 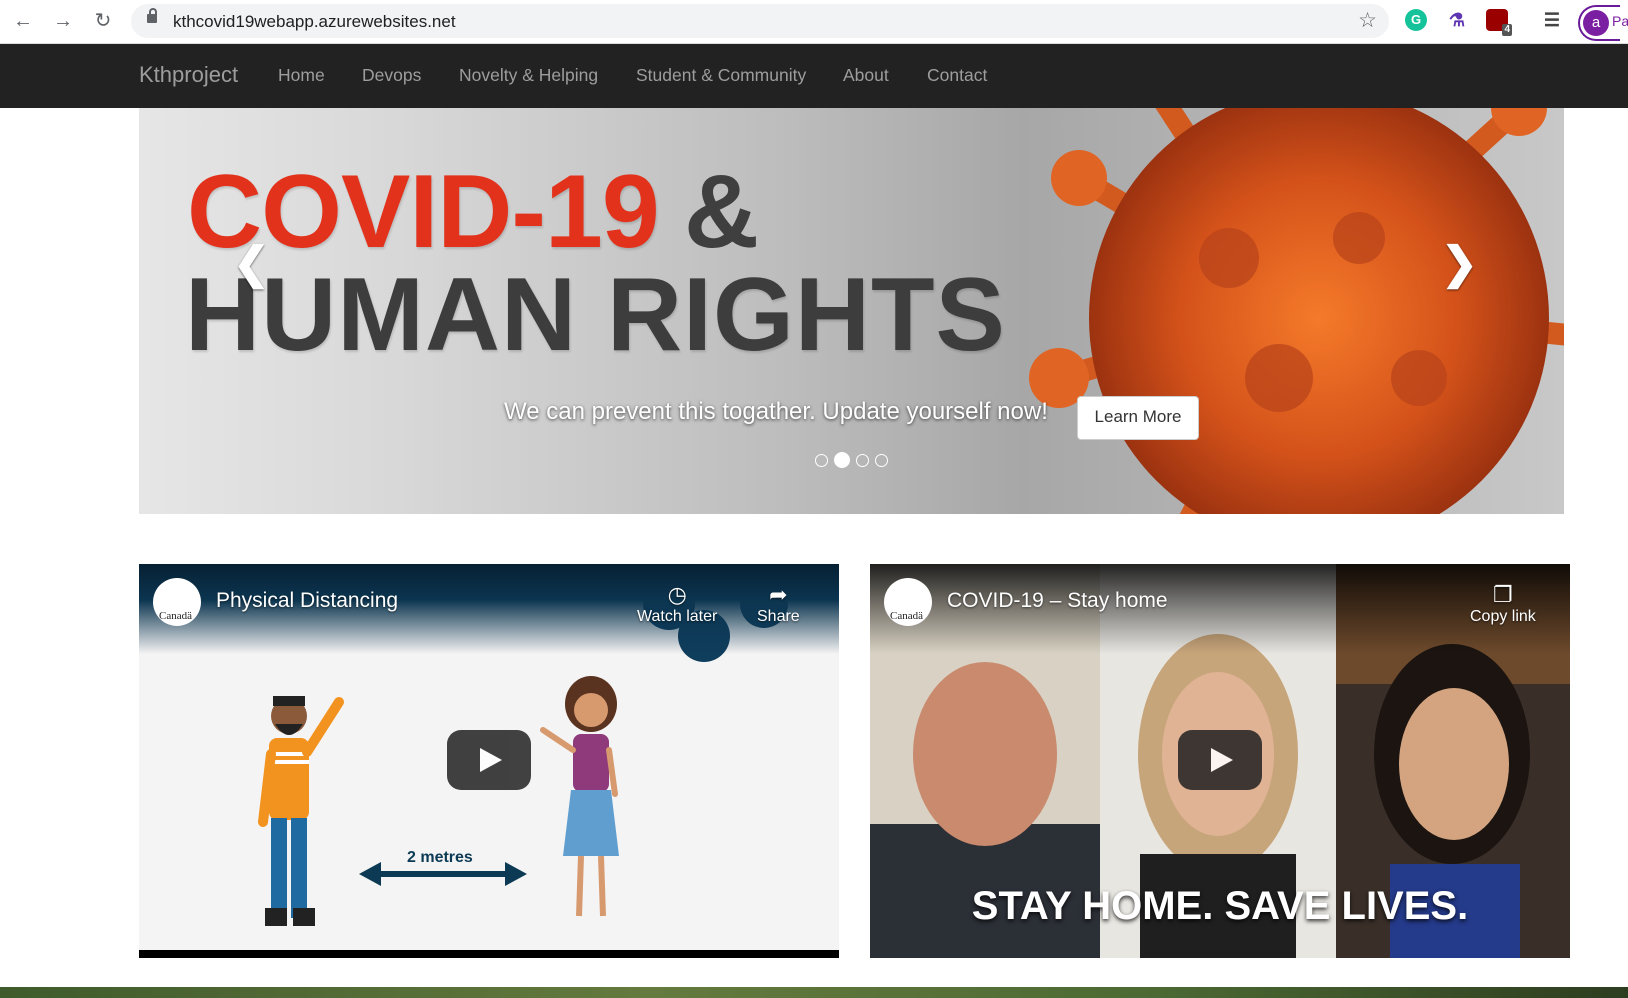 I want to click on video-progress-bar, so click(x=489, y=954).